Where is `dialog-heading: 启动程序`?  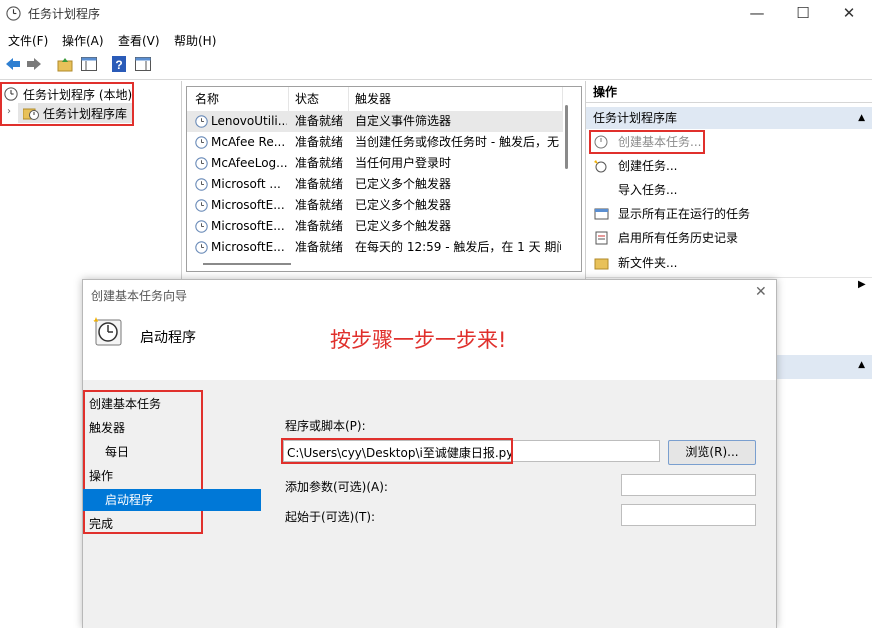 dialog-heading: 启动程序 is located at coordinates (168, 338).